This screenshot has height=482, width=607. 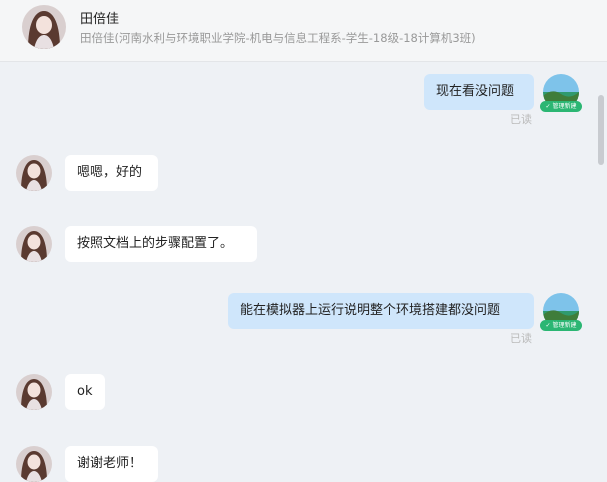 What do you see at coordinates (479, 92) in the screenshot?
I see `message-bubble-outgoing: 现在看没问题` at bounding box center [479, 92].